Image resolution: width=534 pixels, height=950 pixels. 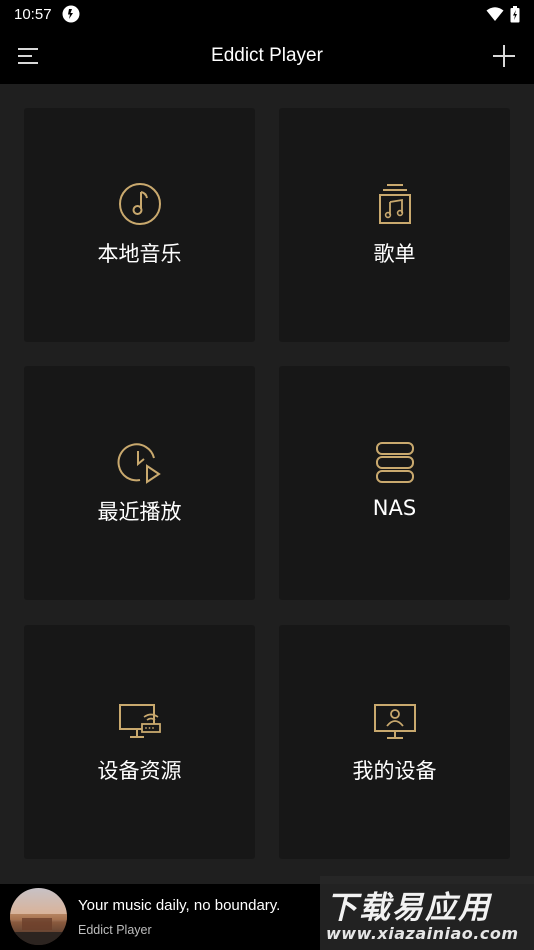 What do you see at coordinates (115, 930) in the screenshot?
I see `player-subtitle: Eddict Player` at bounding box center [115, 930].